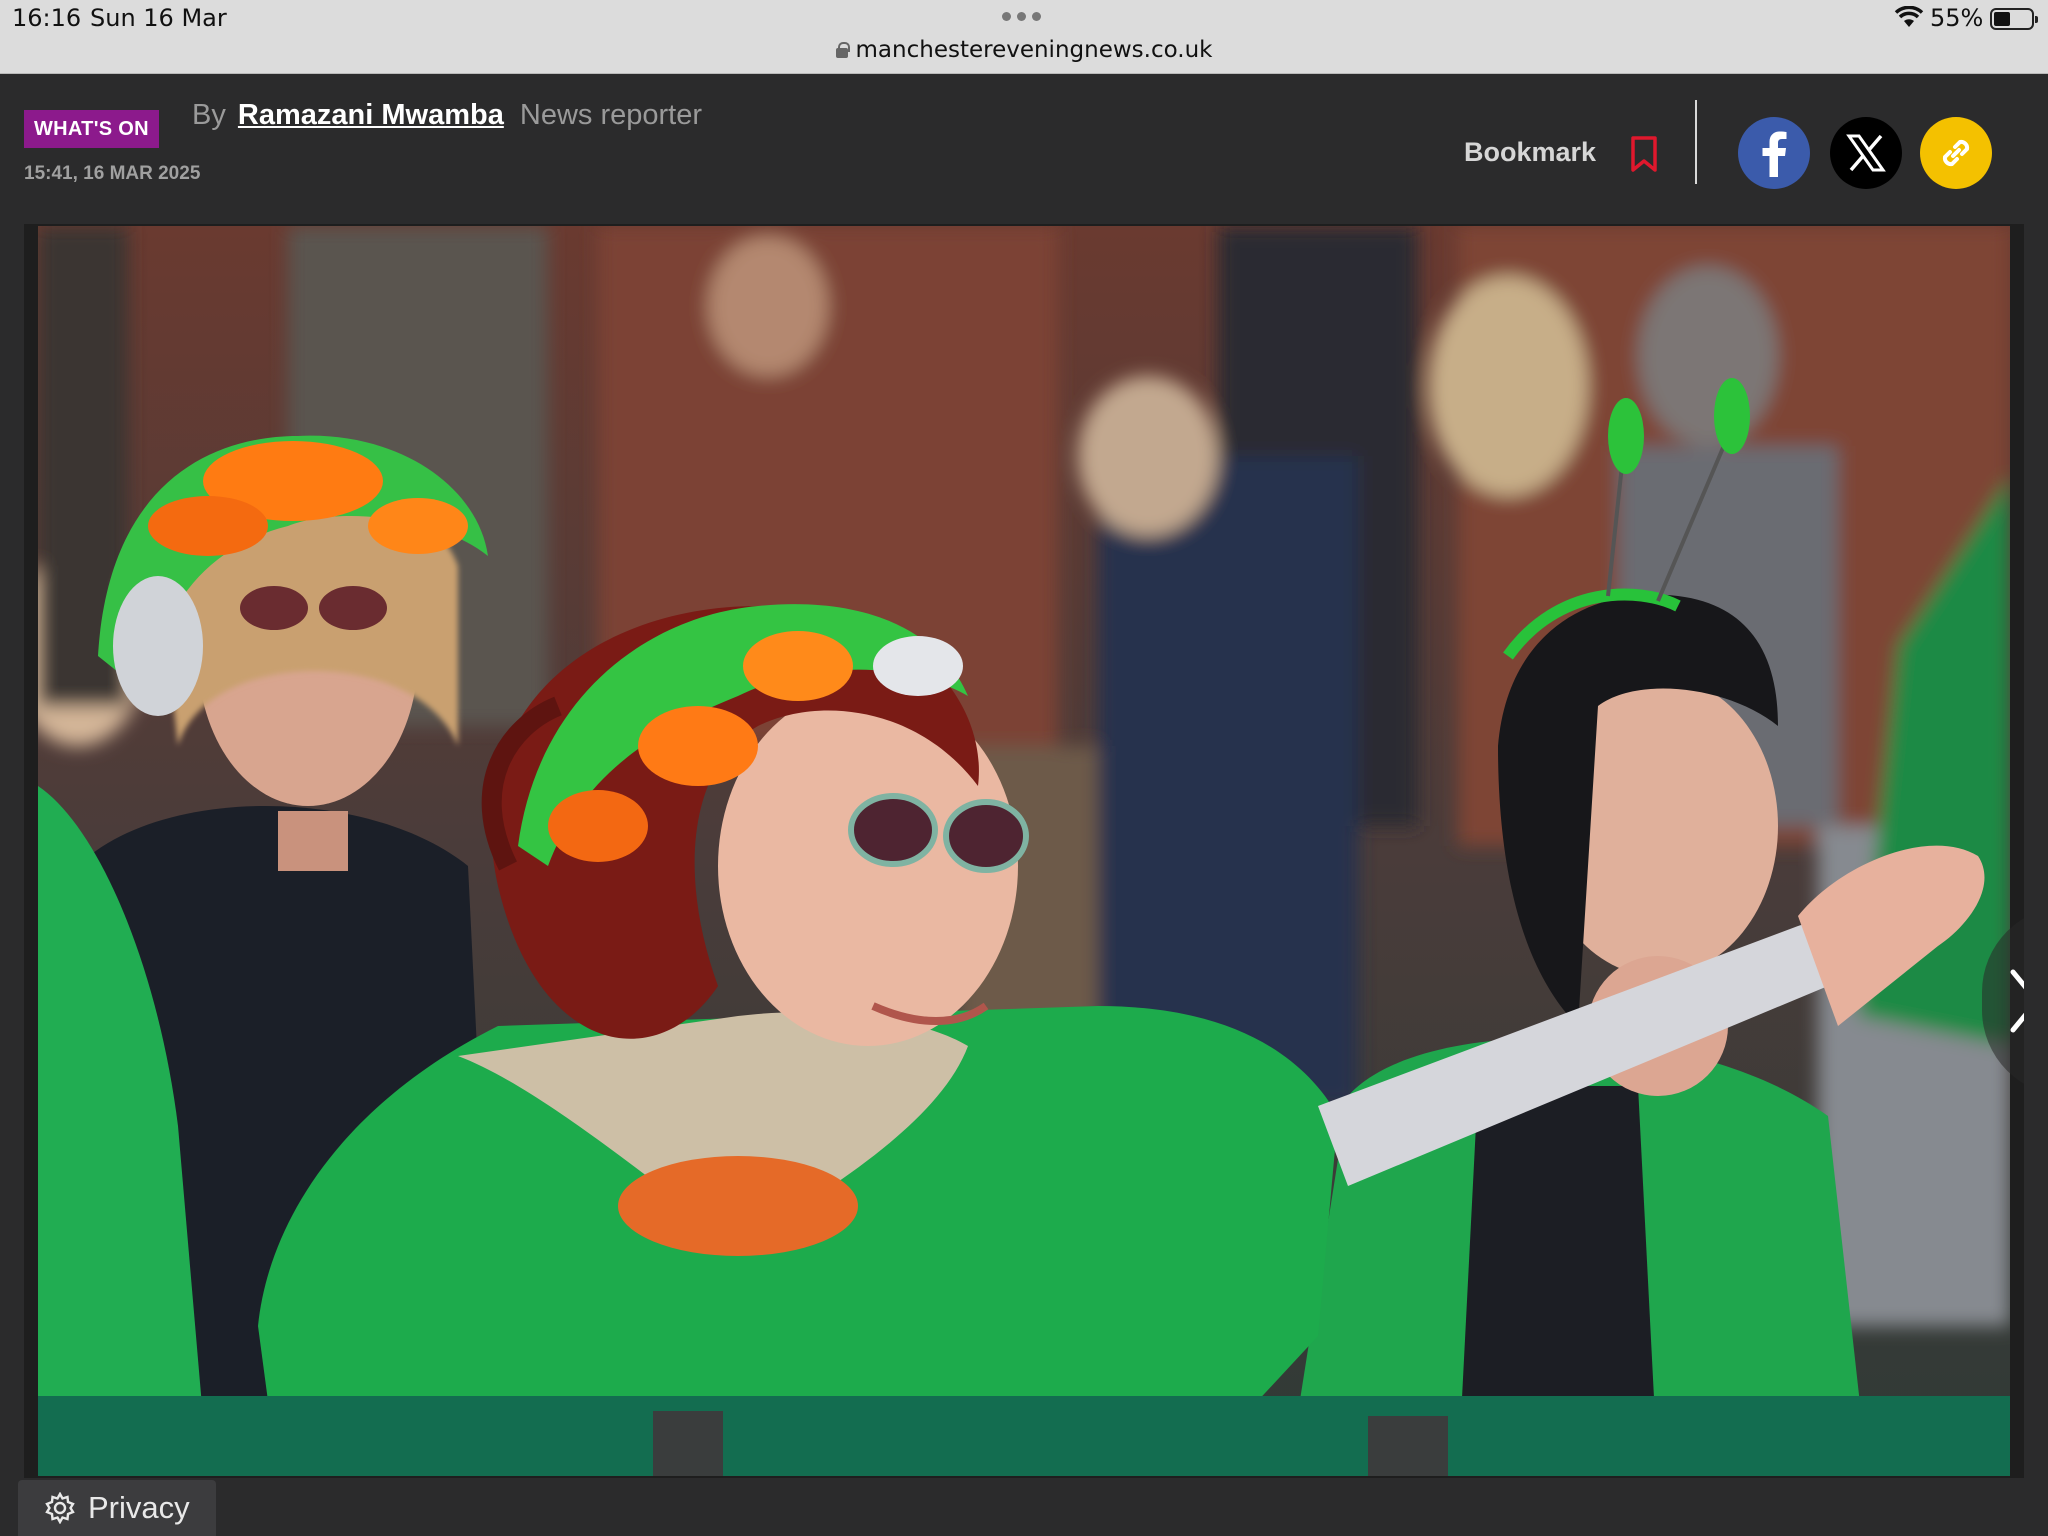 The height and width of the screenshot is (1536, 2048). I want to click on bookmark-icon, so click(1644, 154).